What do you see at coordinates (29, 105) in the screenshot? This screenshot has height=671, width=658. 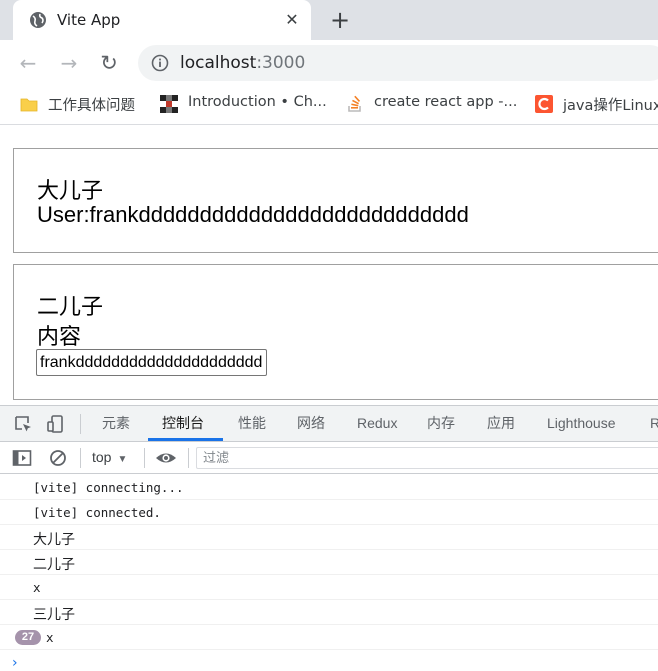 I see `folder-icon` at bounding box center [29, 105].